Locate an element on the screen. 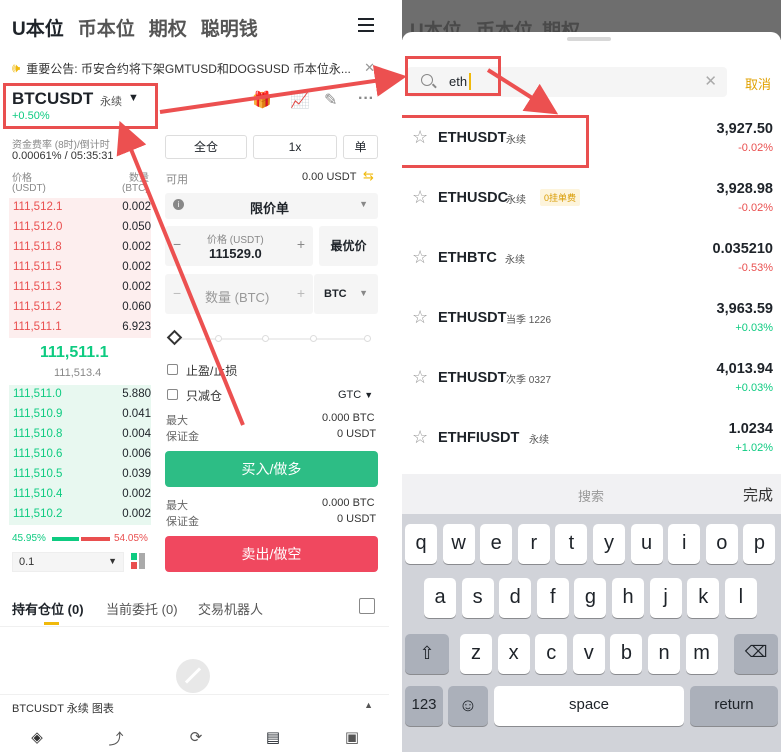 The width and height of the screenshot is (781, 752). history-icon is located at coordinates (367, 606).